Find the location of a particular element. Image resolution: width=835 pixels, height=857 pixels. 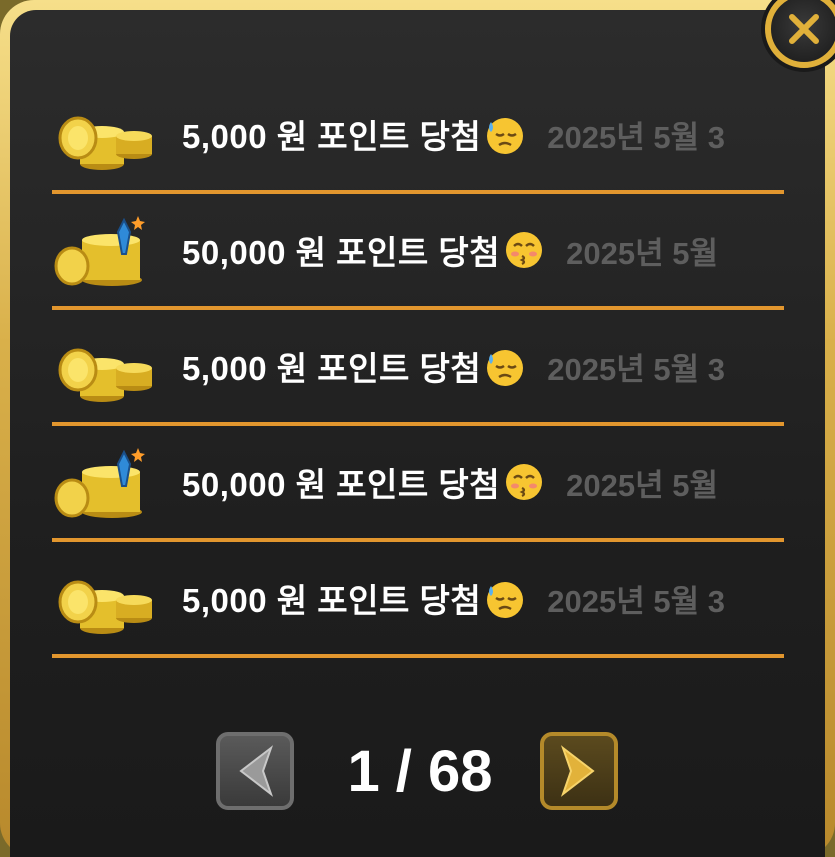

chevron-left-icon is located at coordinates (256, 771).